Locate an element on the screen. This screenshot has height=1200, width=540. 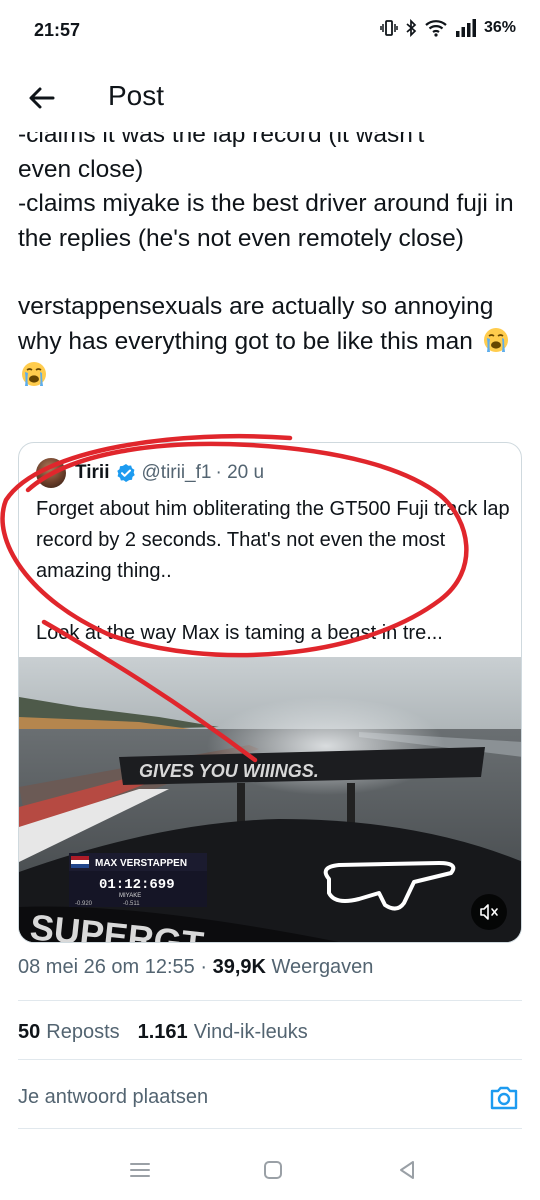
arrow-left-icon is located at coordinates (42, 98).